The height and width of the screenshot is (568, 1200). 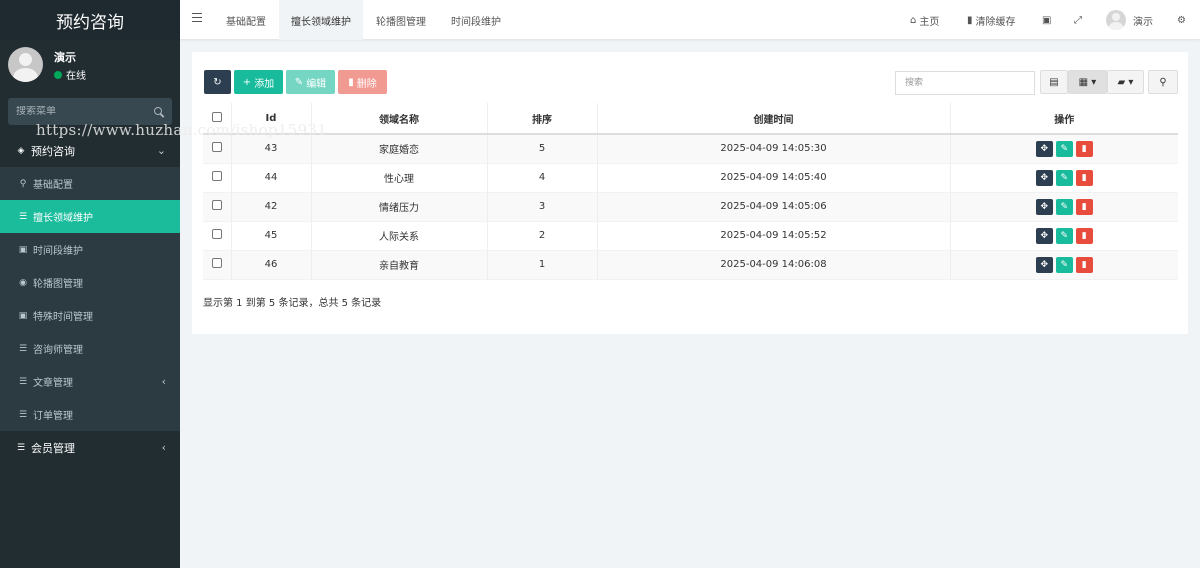 What do you see at coordinates (90, 315) in the screenshot?
I see `sidebar-item-special-time: ▣ 特殊时间管理` at bounding box center [90, 315].